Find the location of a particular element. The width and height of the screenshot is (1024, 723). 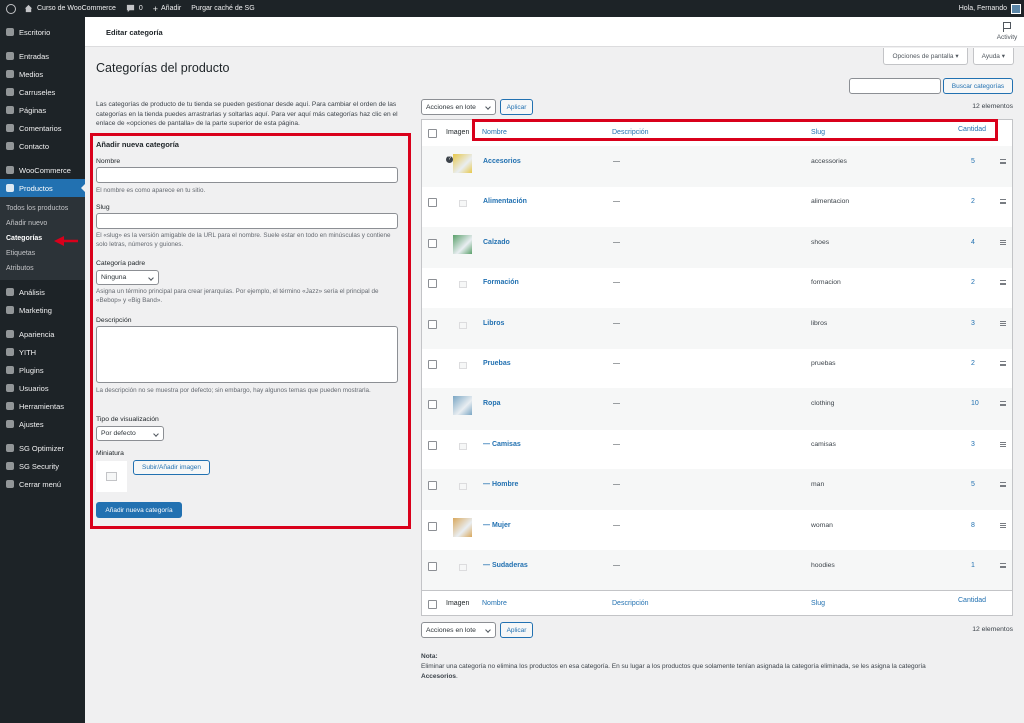

activity-label: Activity is located at coordinates (1007, 37).